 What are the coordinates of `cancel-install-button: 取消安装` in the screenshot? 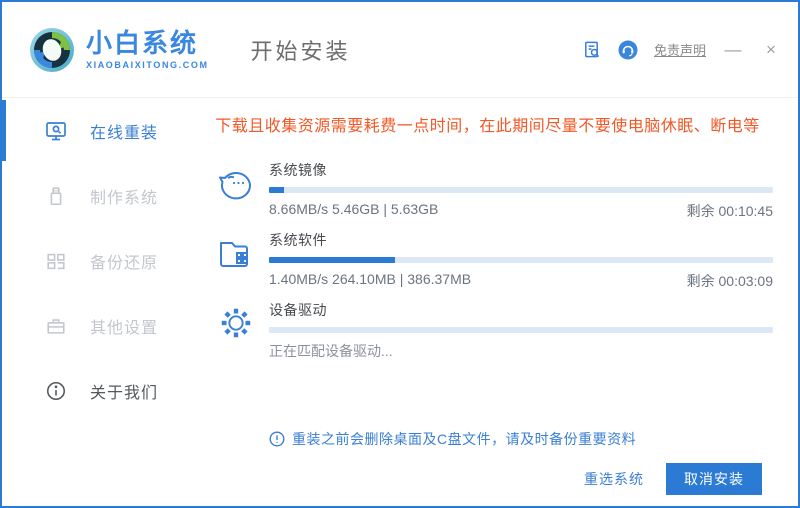 It's located at (714, 479).